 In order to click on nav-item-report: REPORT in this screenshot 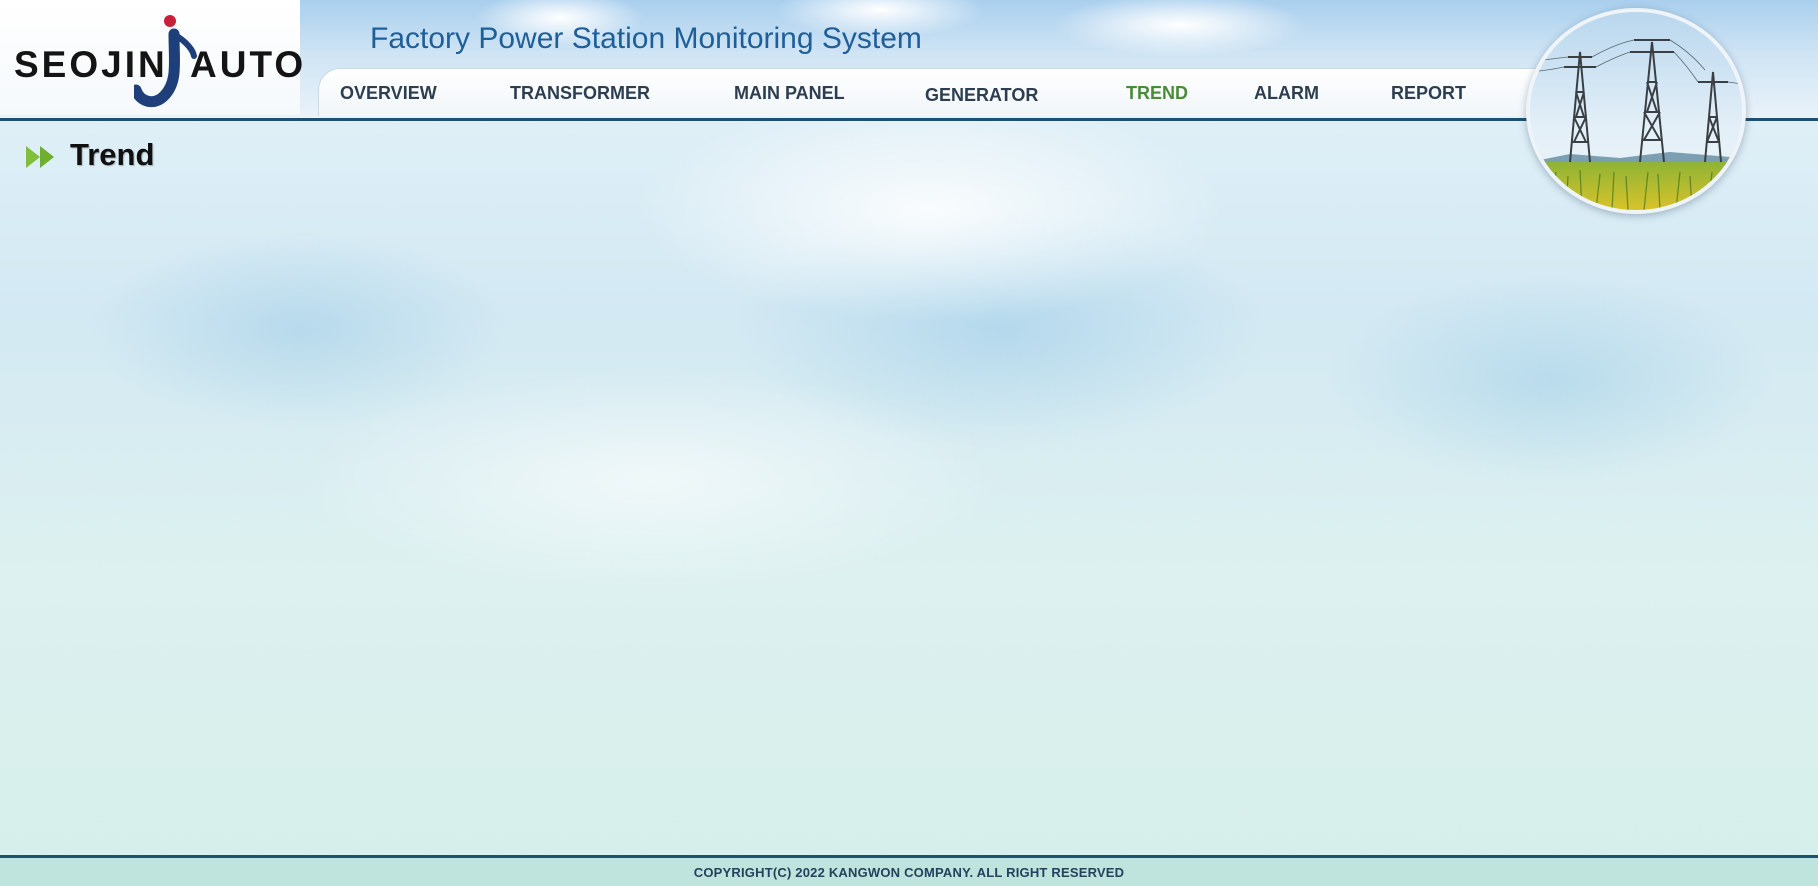, I will do `click(1428, 93)`.